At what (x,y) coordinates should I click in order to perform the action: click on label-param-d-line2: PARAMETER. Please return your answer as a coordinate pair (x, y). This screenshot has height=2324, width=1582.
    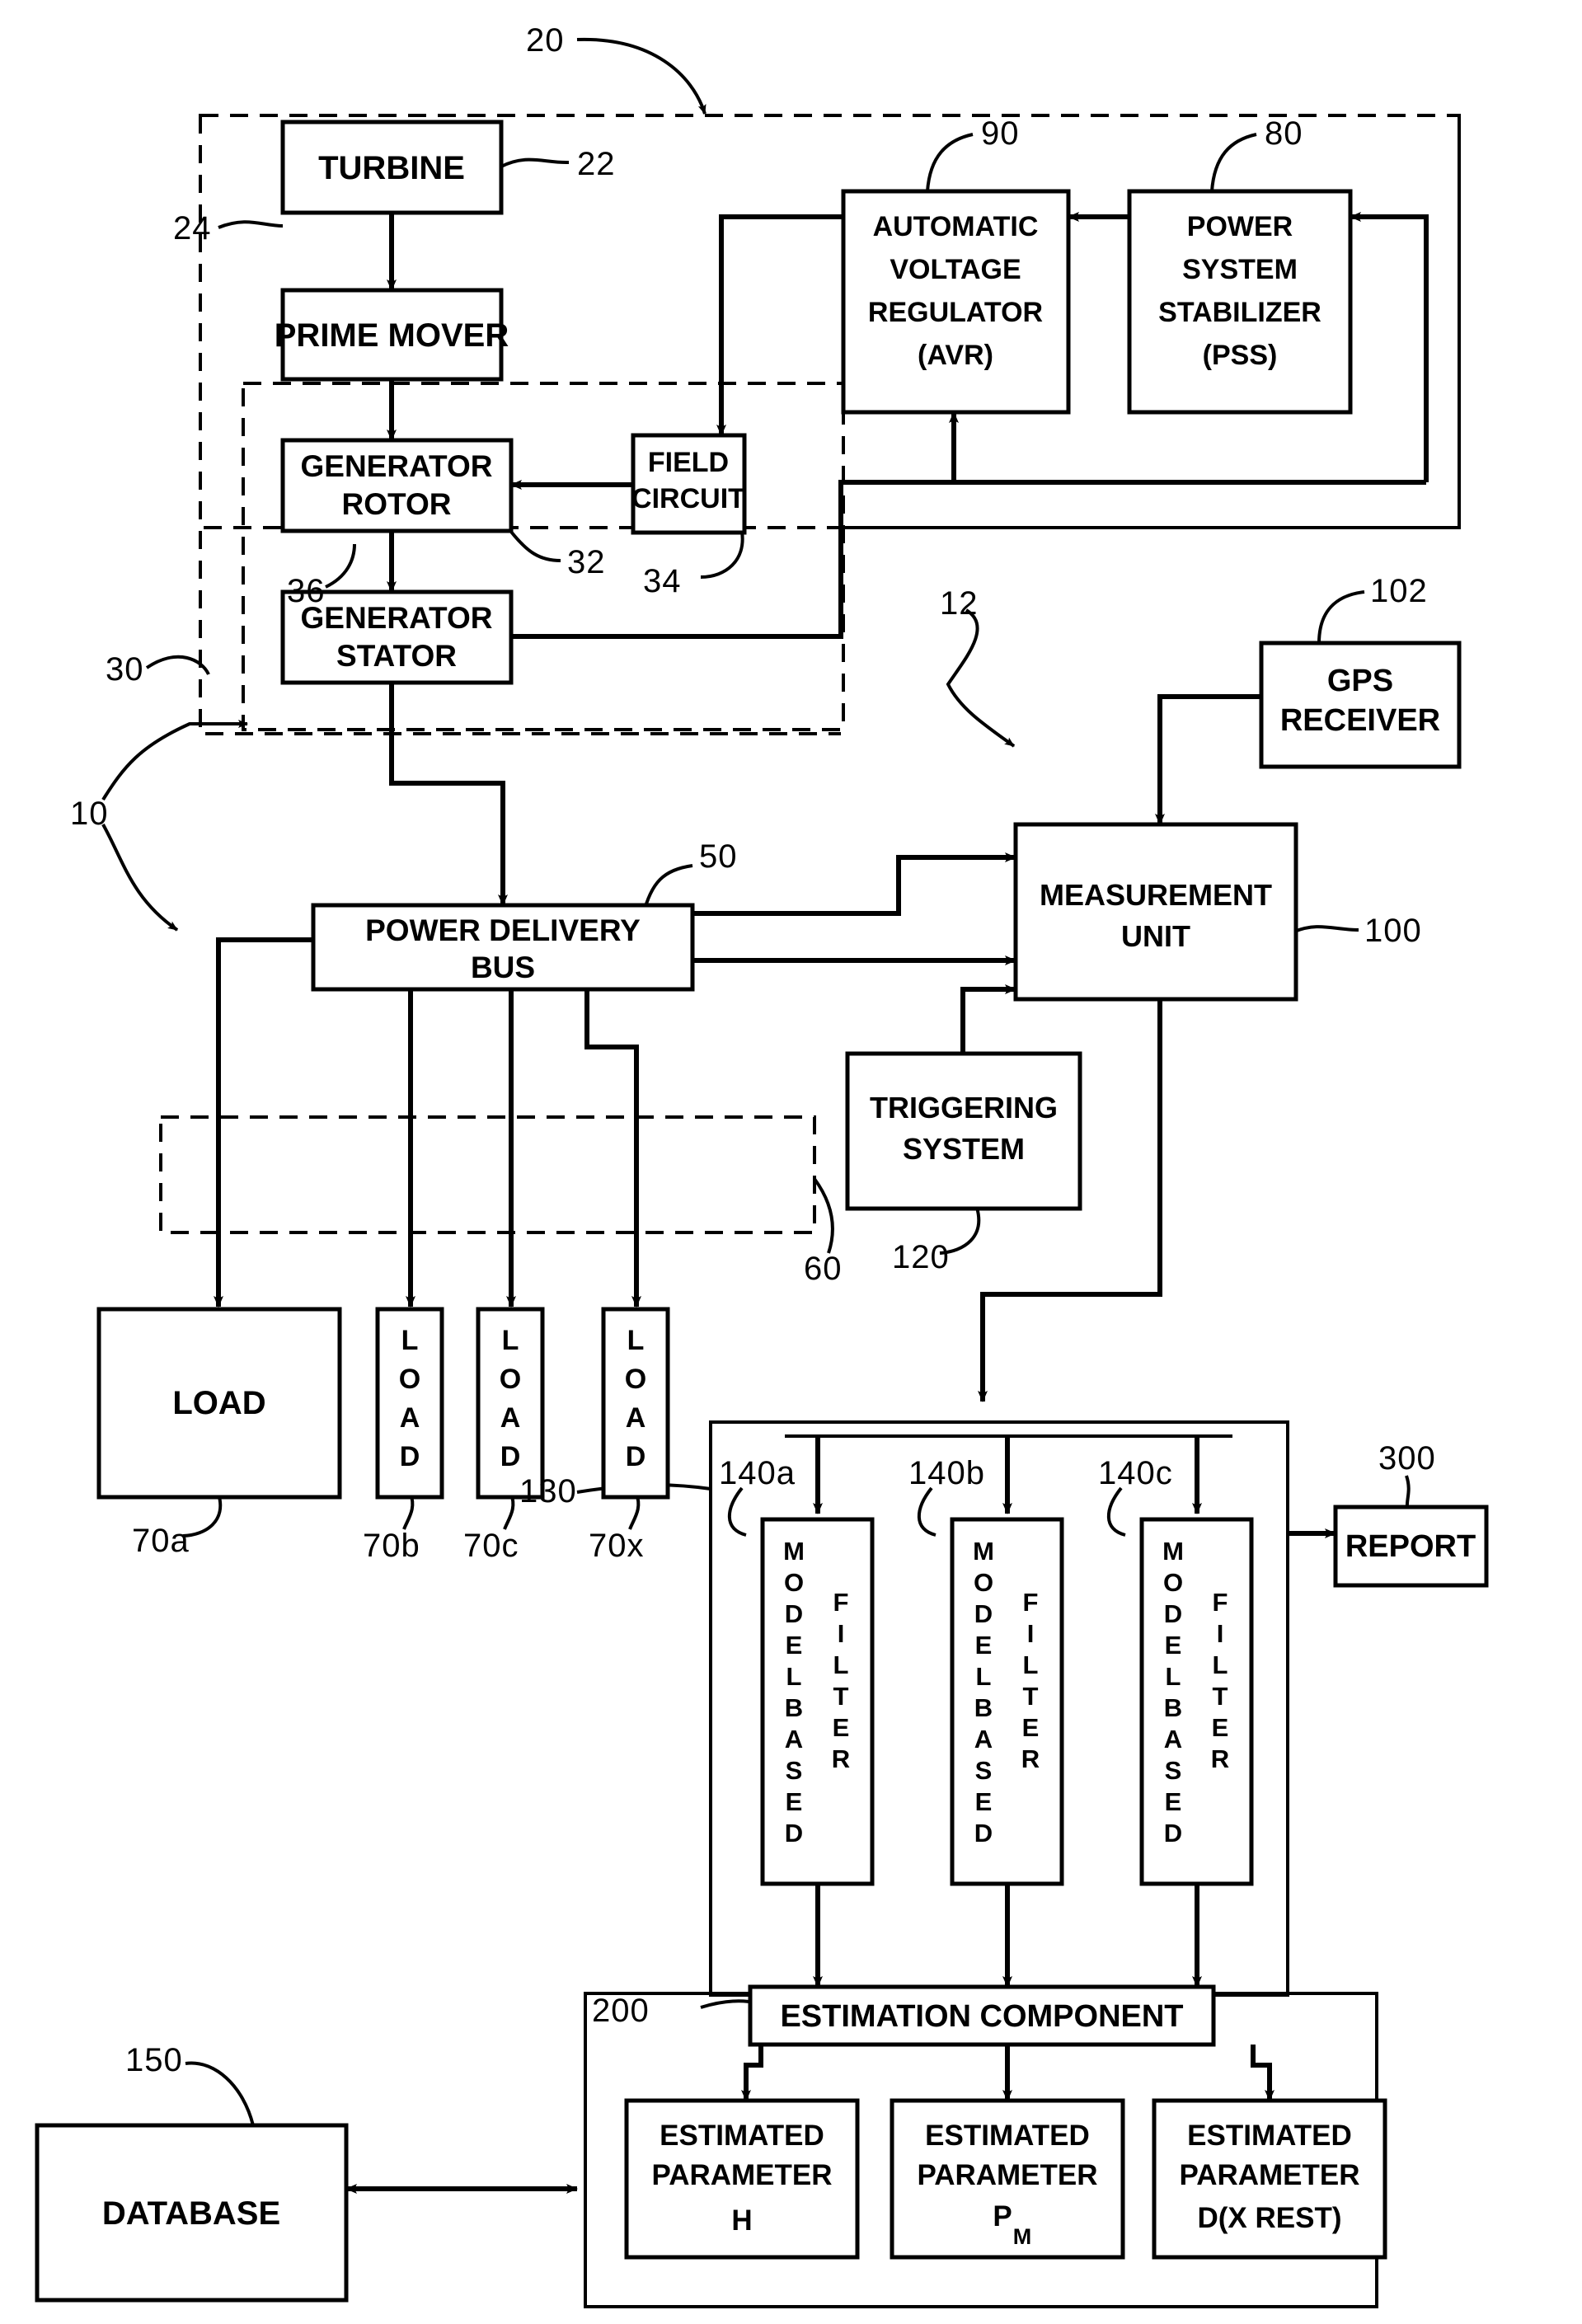
    Looking at the image, I should click on (1269, 2175).